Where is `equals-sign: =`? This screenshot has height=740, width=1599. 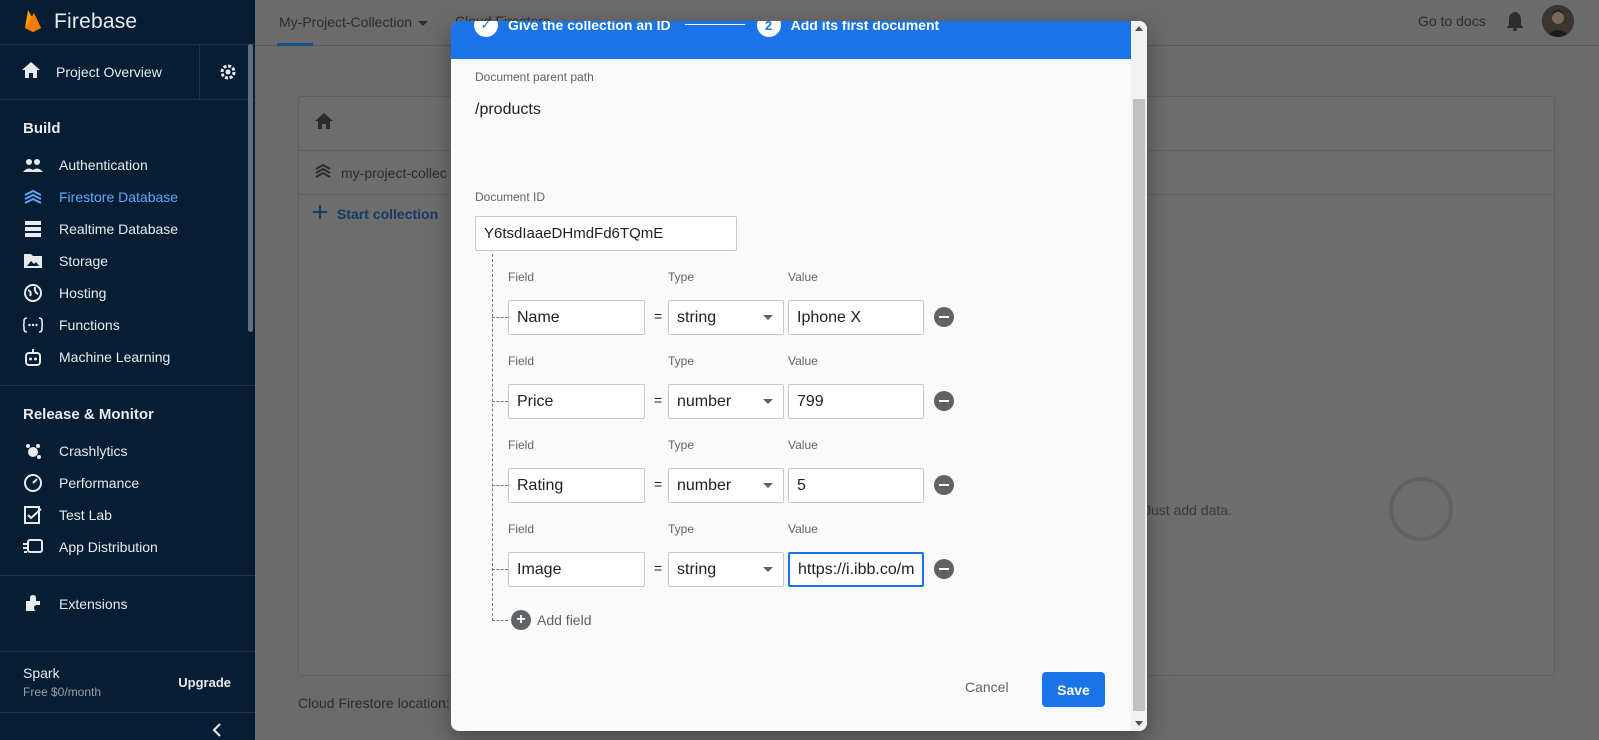
equals-sign: = is located at coordinates (658, 316).